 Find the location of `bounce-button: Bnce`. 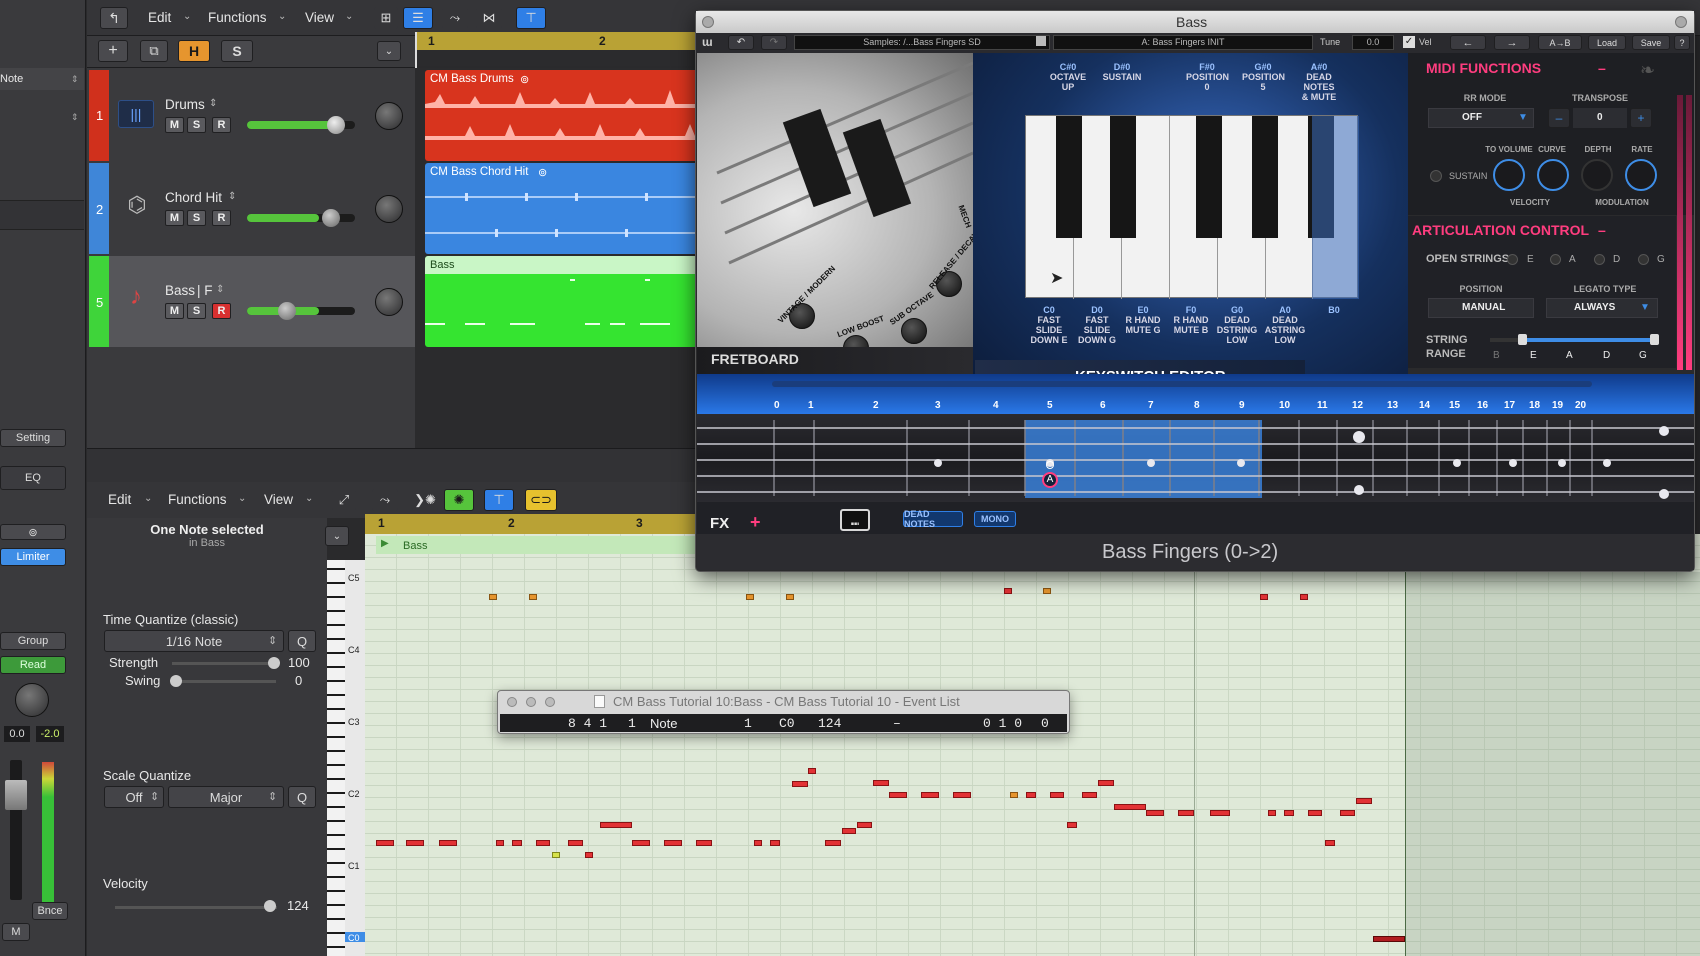

bounce-button: Bnce is located at coordinates (50, 911).